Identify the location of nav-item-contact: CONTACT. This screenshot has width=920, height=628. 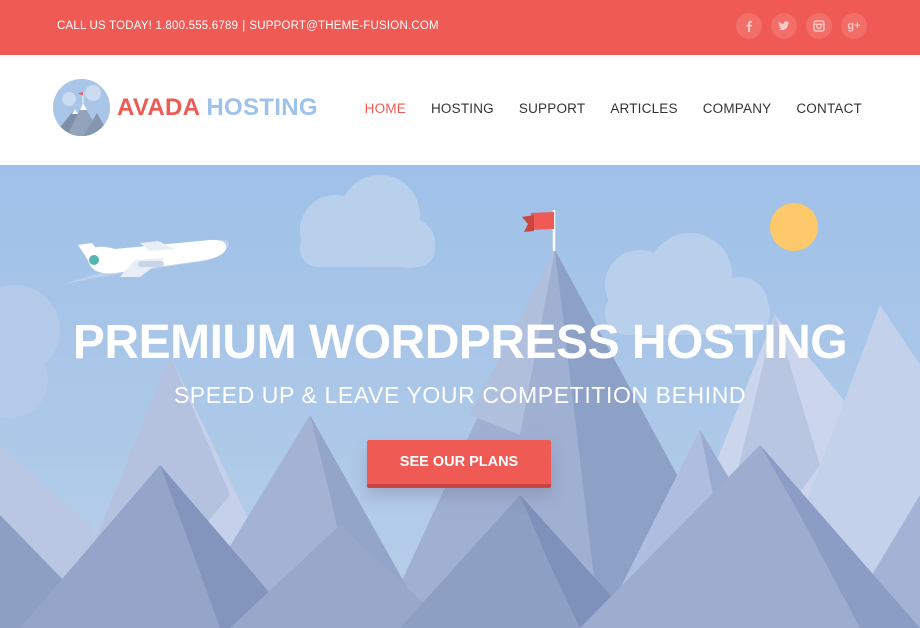
(829, 108).